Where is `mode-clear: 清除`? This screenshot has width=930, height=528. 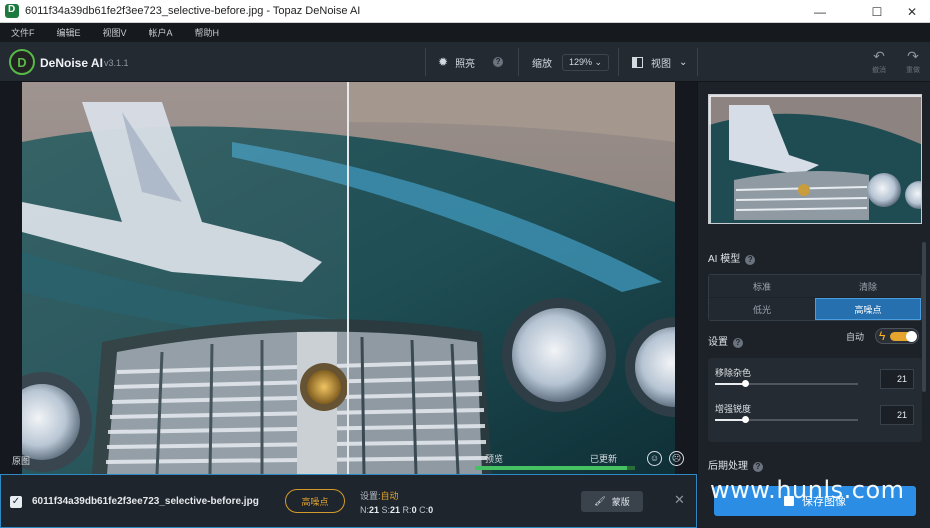 mode-clear: 清除 is located at coordinates (868, 286).